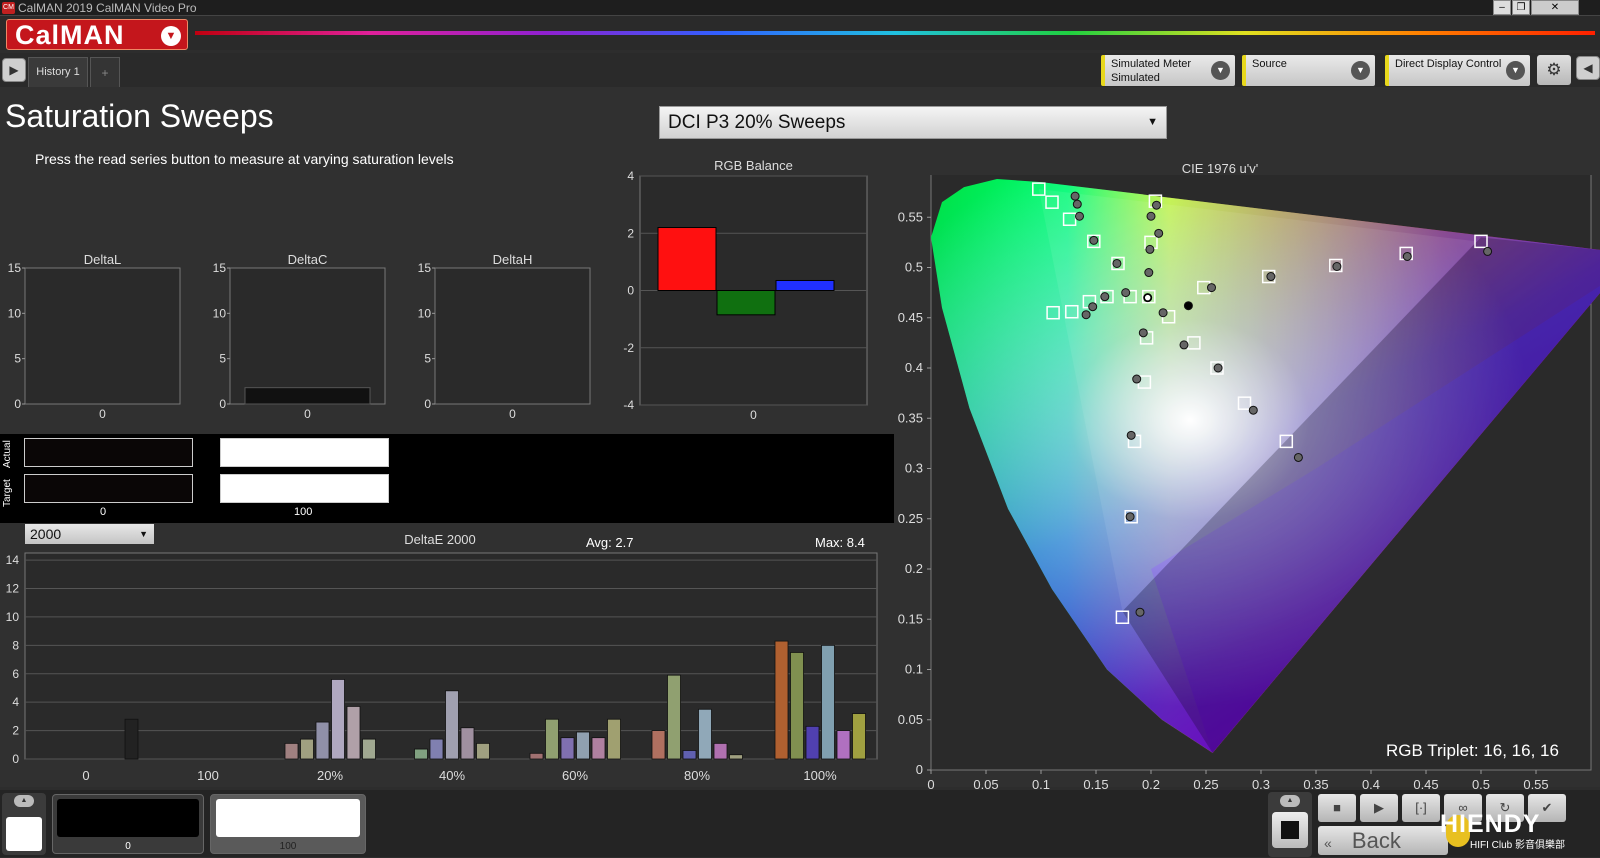 The width and height of the screenshot is (1600, 858). Describe the element at coordinates (630, 233) in the screenshot. I see `y-tick-label: 2` at that location.